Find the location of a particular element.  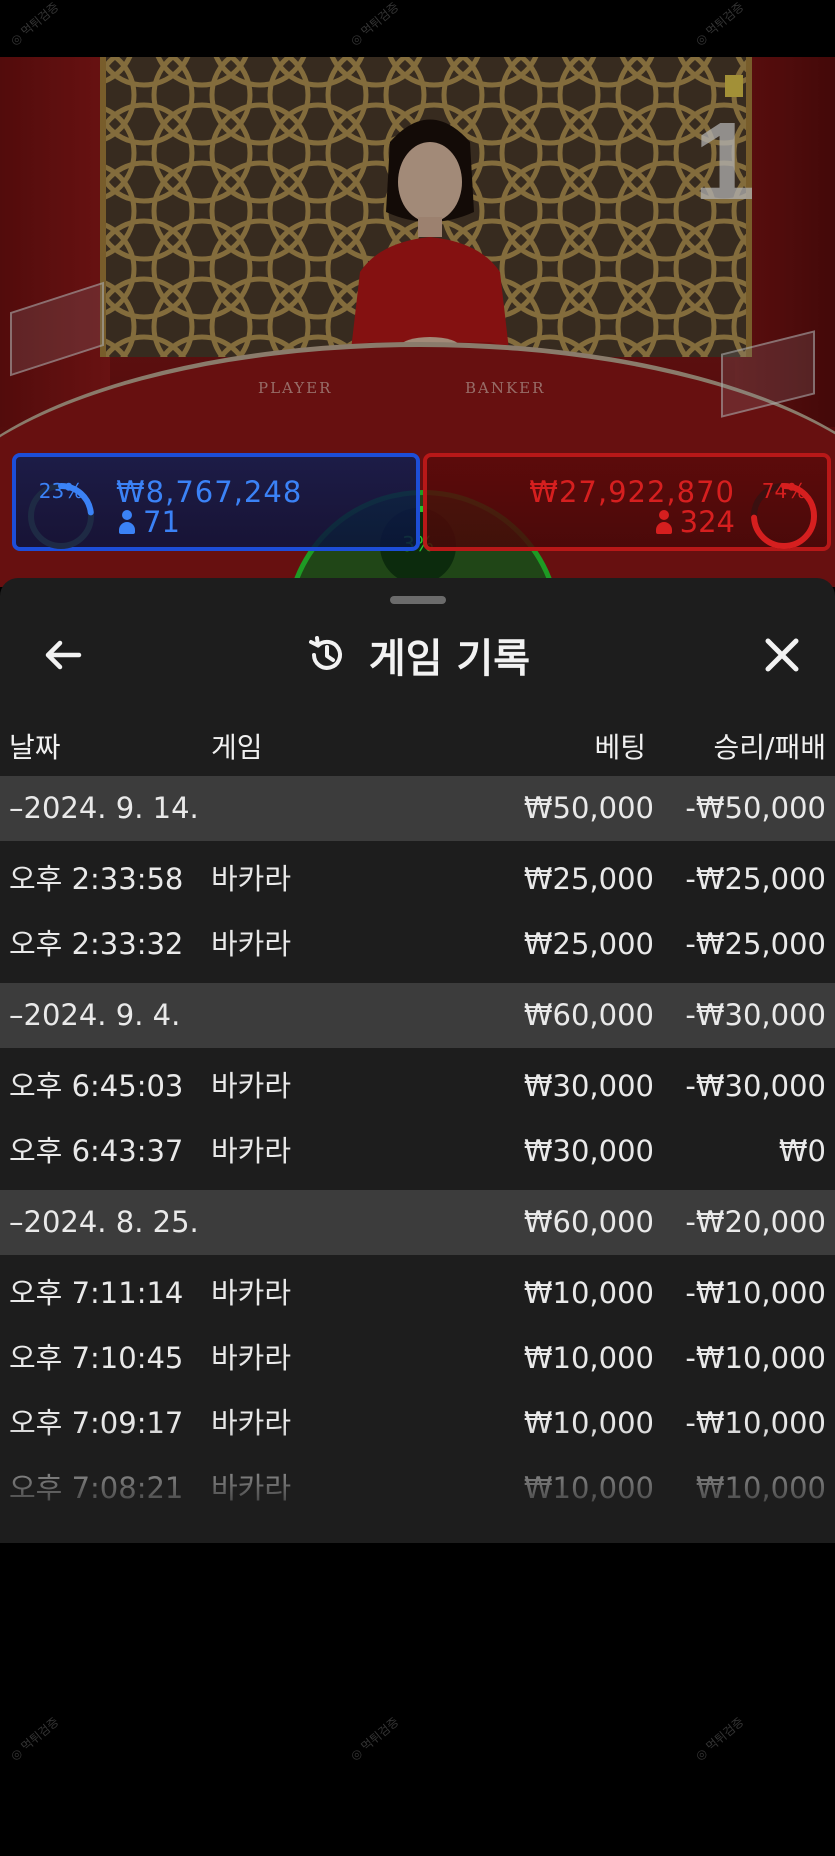

close-icon is located at coordinates (782, 655).